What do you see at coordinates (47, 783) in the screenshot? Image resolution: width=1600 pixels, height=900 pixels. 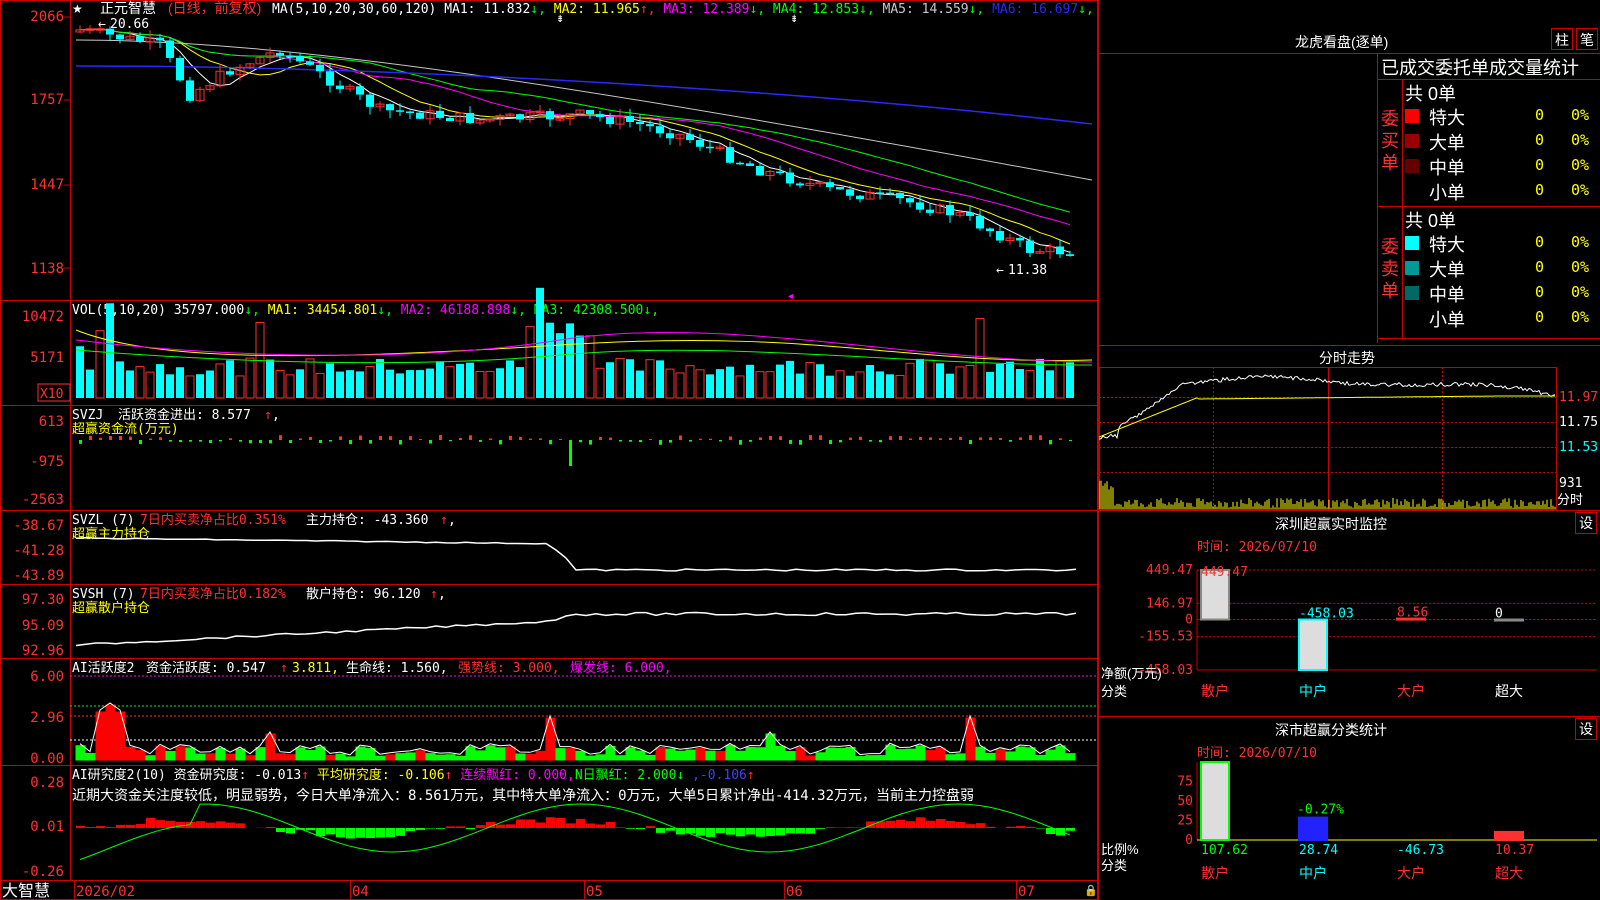 I see `ai-research-y-tick: 0.28` at bounding box center [47, 783].